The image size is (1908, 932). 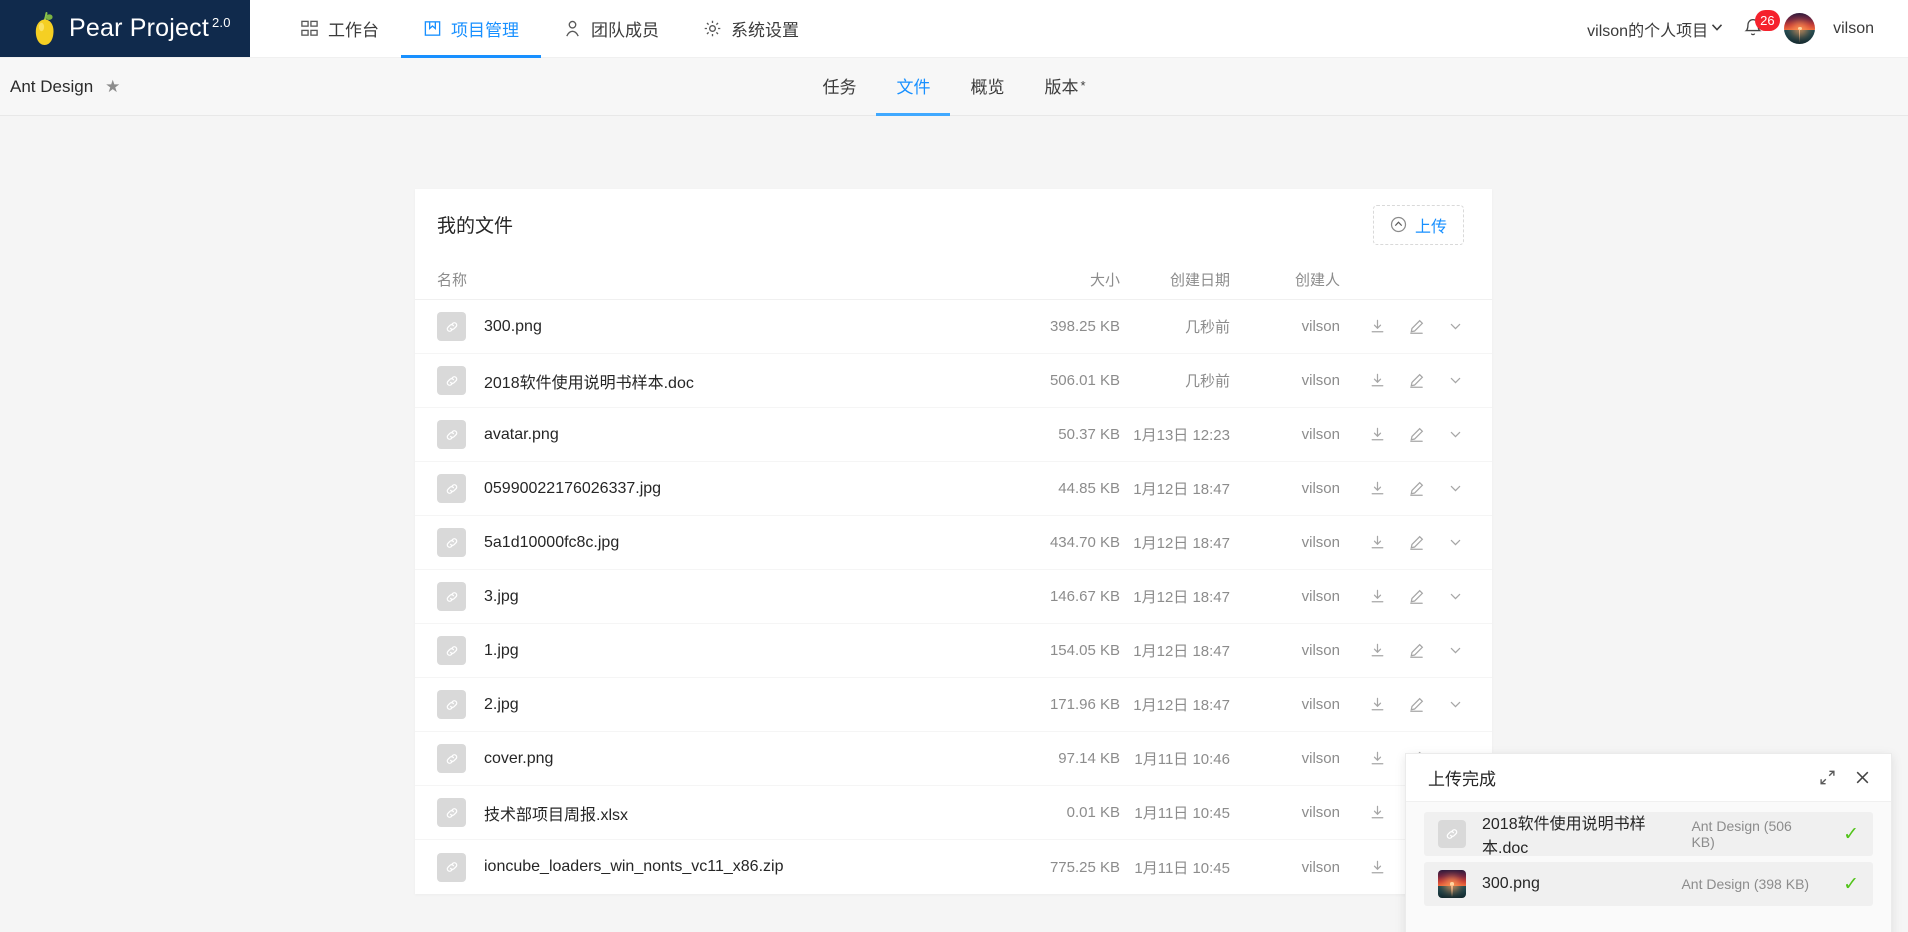 I want to click on nav-item-system-settings: 系统设置, so click(x=751, y=29).